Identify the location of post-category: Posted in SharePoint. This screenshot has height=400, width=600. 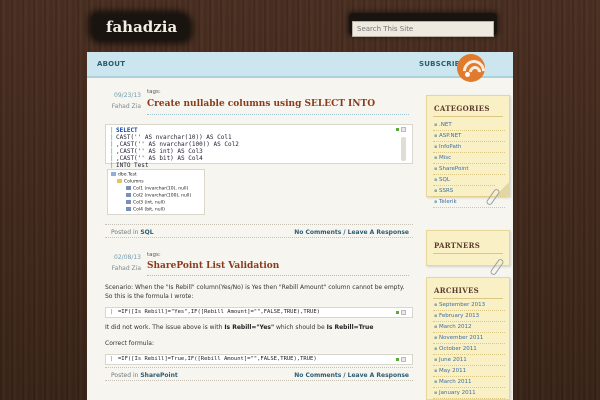
(144, 375).